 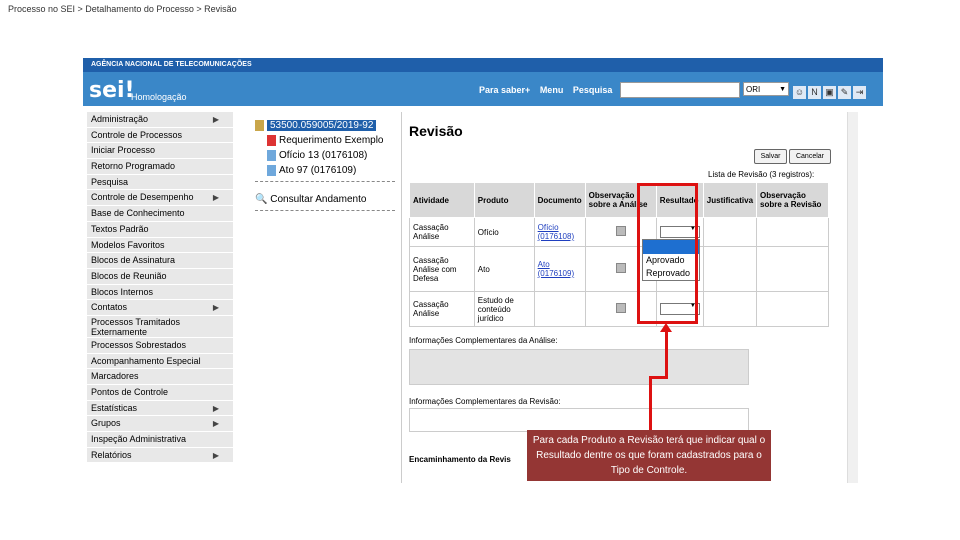 I want to click on window-icon: ▣, so click(x=829, y=92).